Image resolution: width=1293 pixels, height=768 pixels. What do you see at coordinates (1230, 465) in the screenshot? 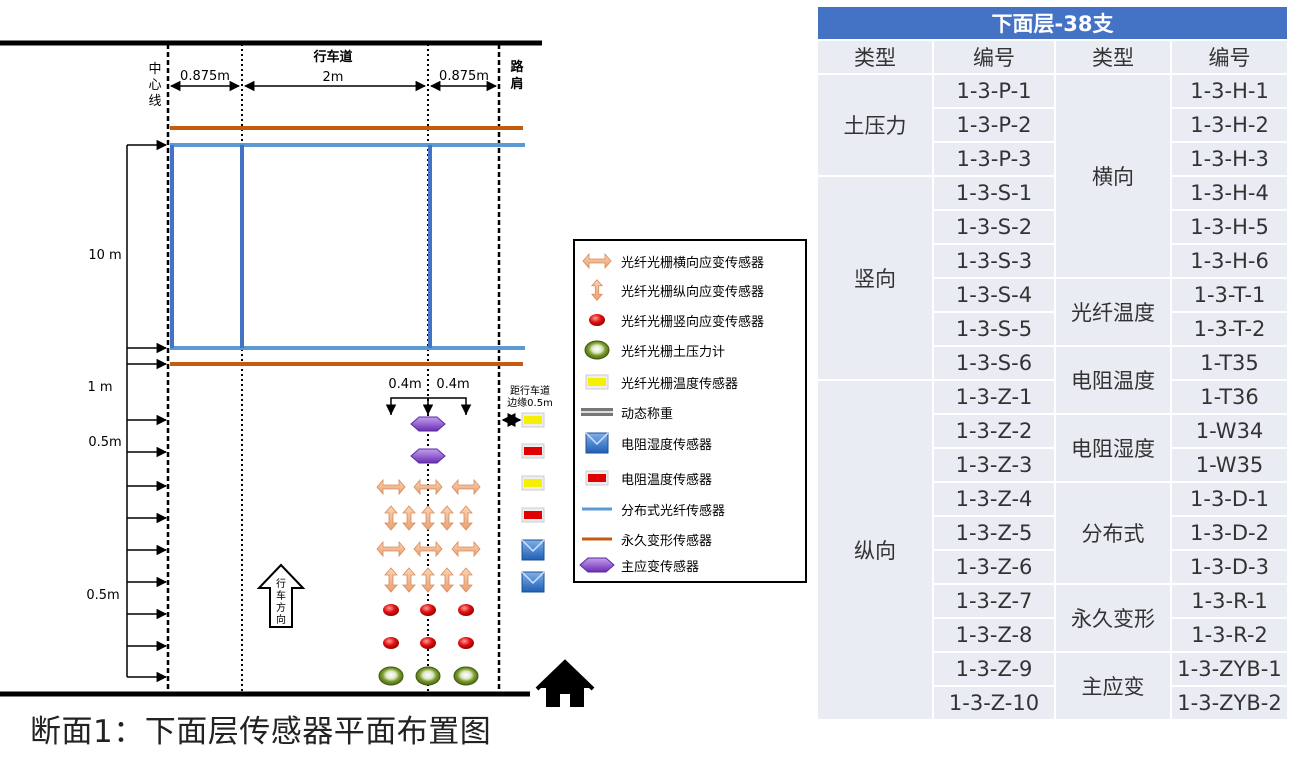
I see `table-code-cell: 1-W35` at bounding box center [1230, 465].